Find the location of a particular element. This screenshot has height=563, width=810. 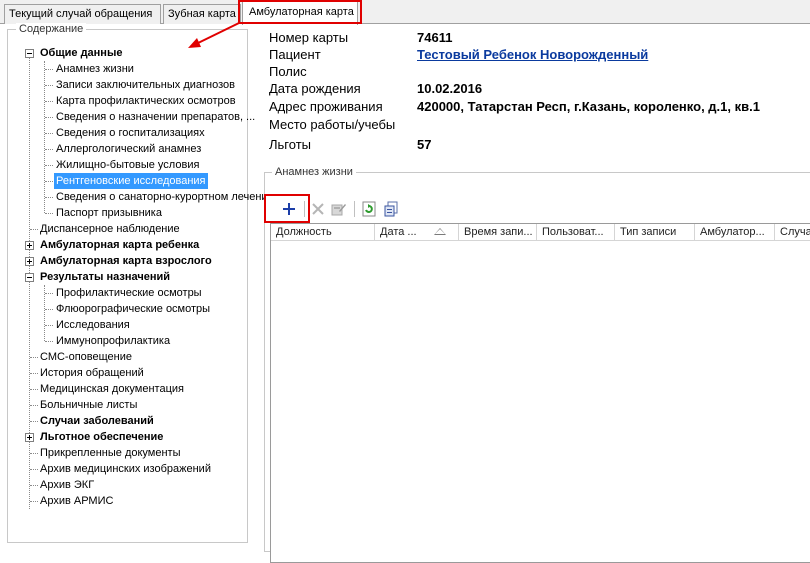

tab-label: Зубная карта is located at coordinates (202, 14).